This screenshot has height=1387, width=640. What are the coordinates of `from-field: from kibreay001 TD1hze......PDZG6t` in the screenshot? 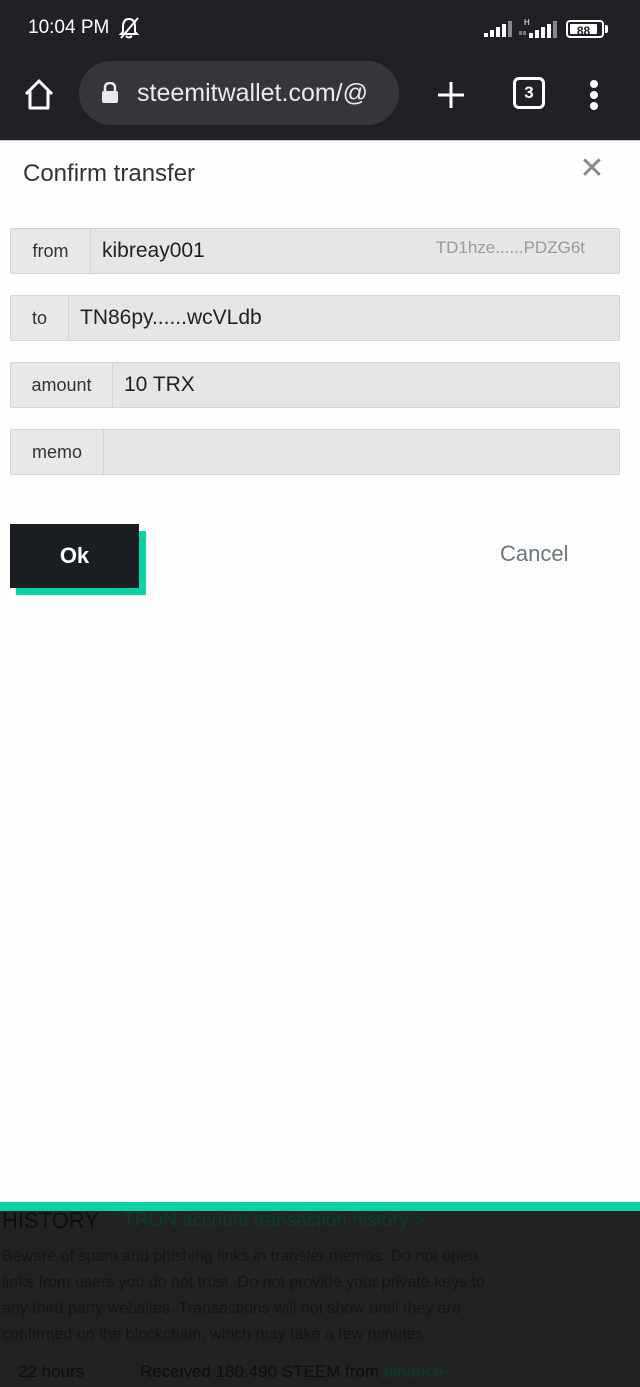 It's located at (315, 251).